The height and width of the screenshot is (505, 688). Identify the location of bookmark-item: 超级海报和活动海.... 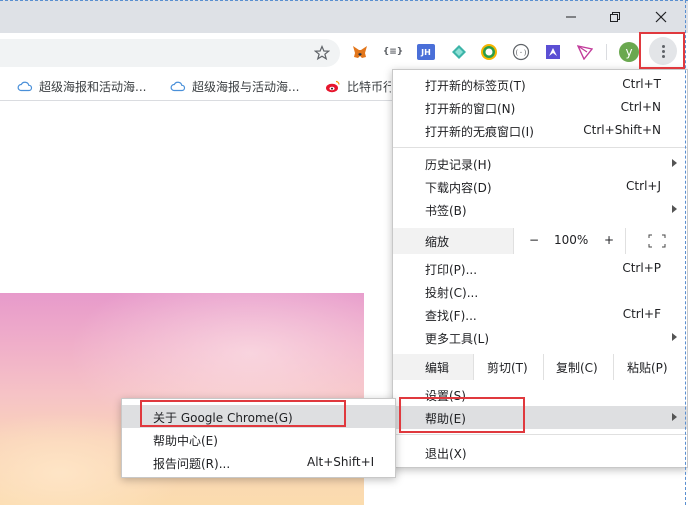
(87, 86).